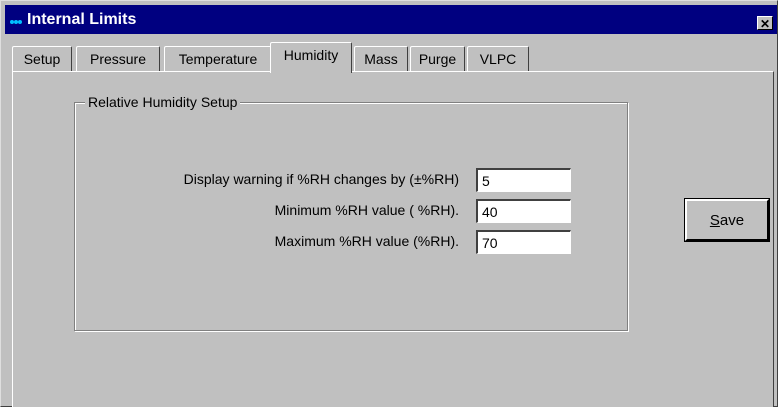  I want to click on close-button: ✕, so click(765, 23).